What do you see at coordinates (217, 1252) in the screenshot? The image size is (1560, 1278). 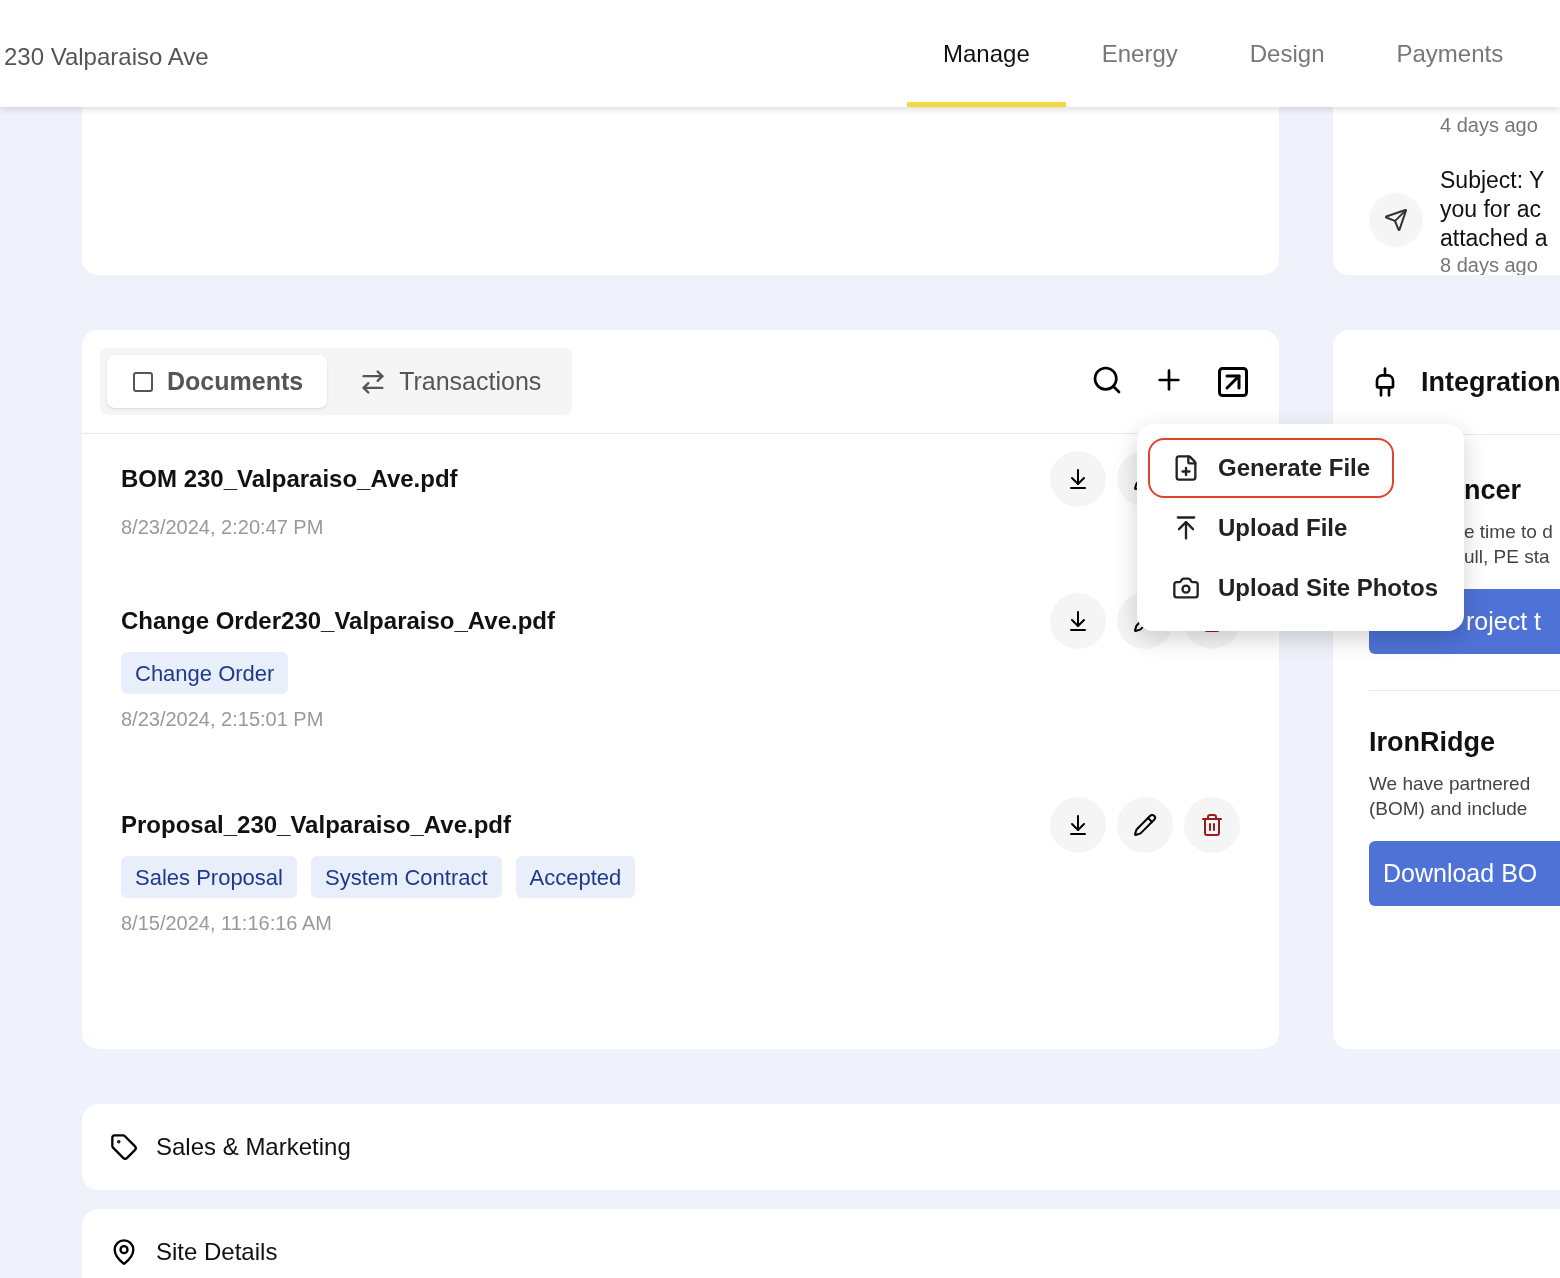 I see `section-title: Site Details` at bounding box center [217, 1252].